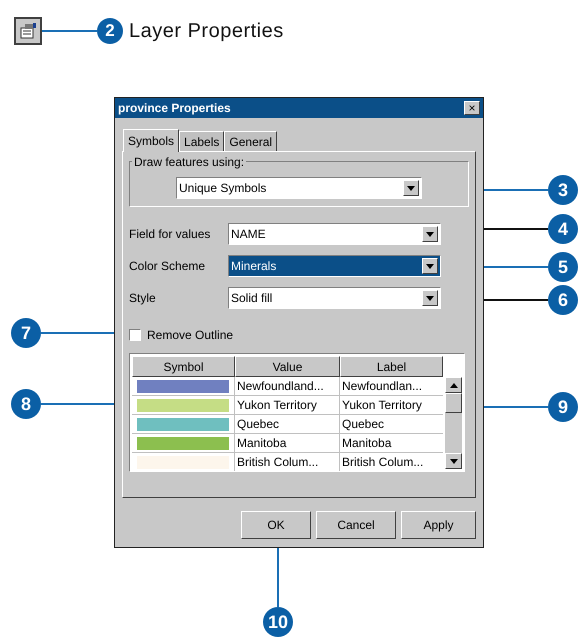 This screenshot has height=637, width=578. I want to click on callout-number: 3, so click(563, 190).